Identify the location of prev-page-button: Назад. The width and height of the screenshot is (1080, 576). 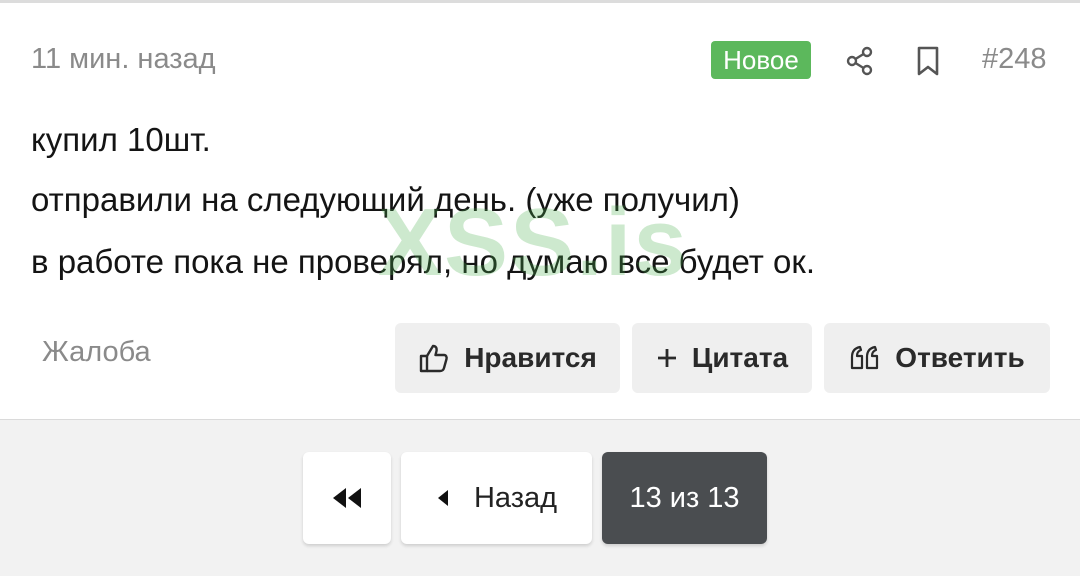
(496, 498).